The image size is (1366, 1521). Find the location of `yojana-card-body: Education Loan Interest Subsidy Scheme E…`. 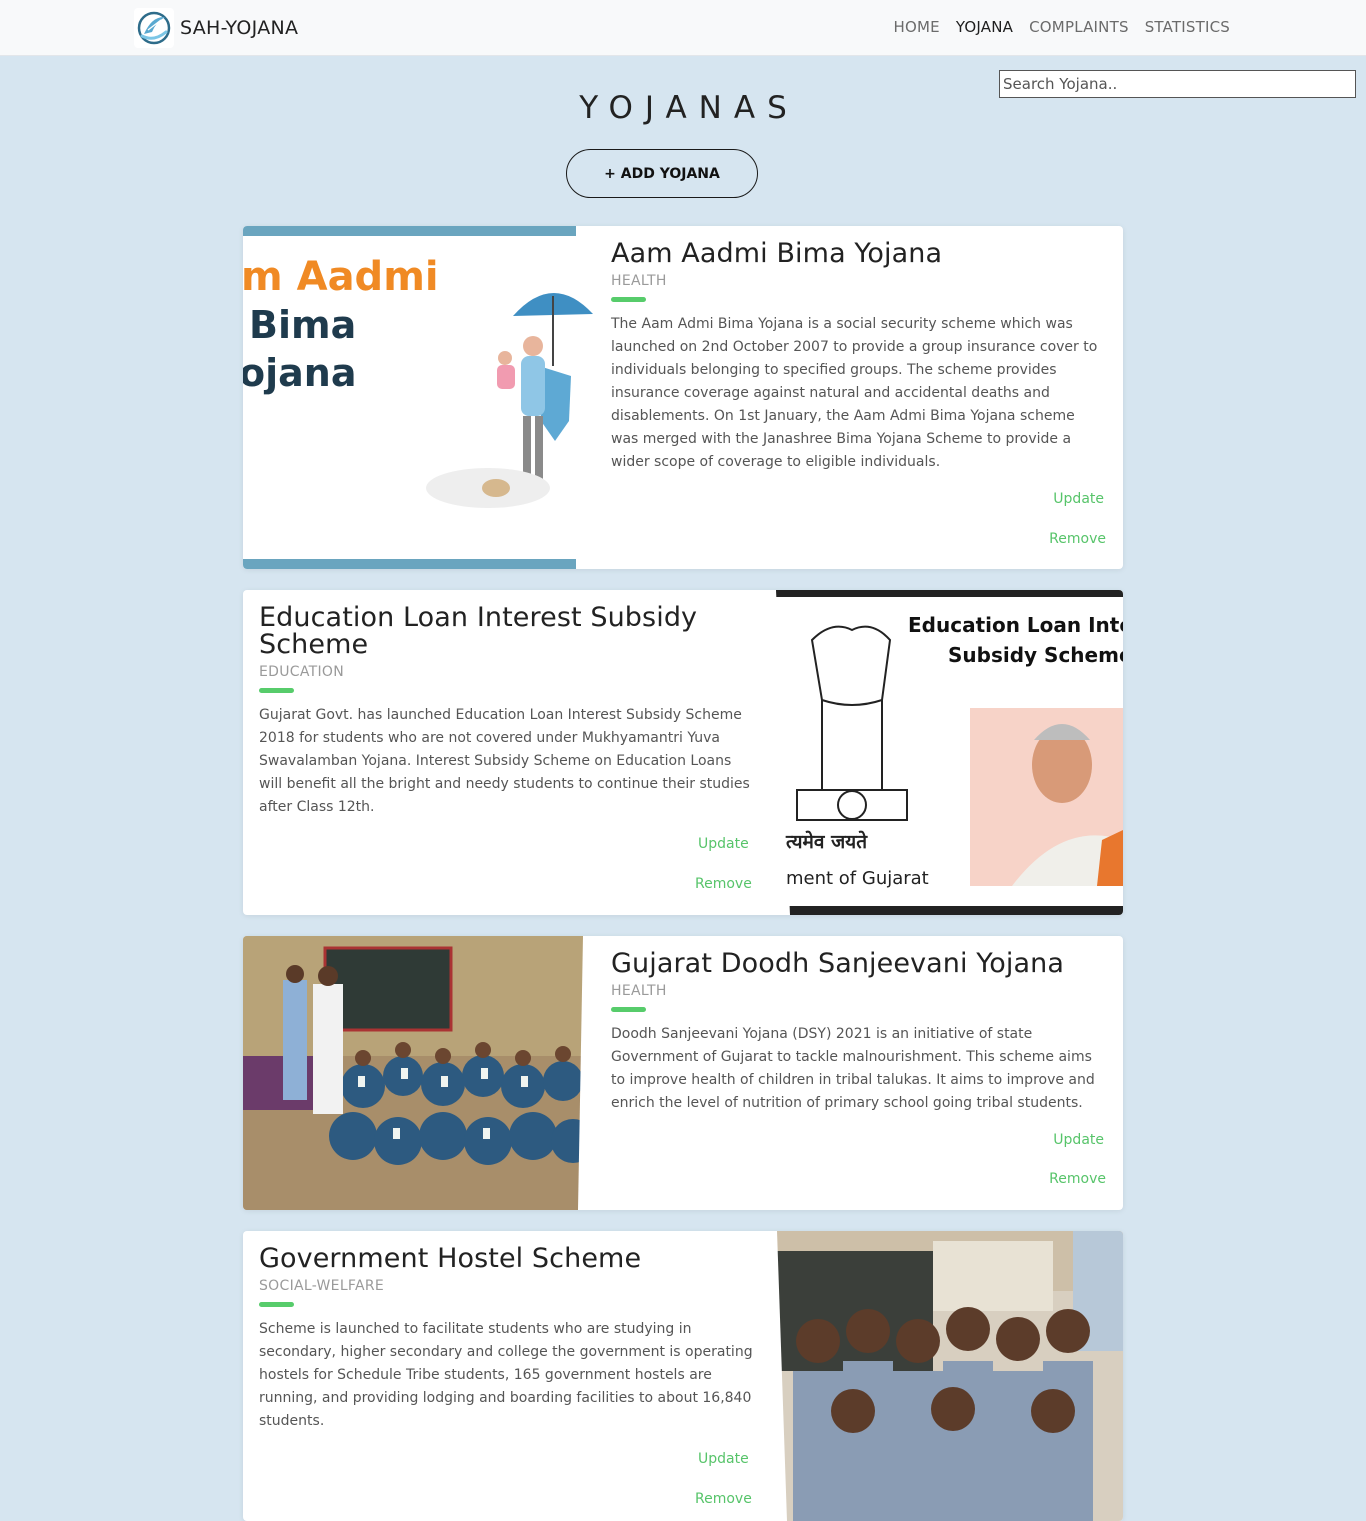

yojana-card-body: Education Loan Interest Subsidy Scheme E… is located at coordinates (507, 704).